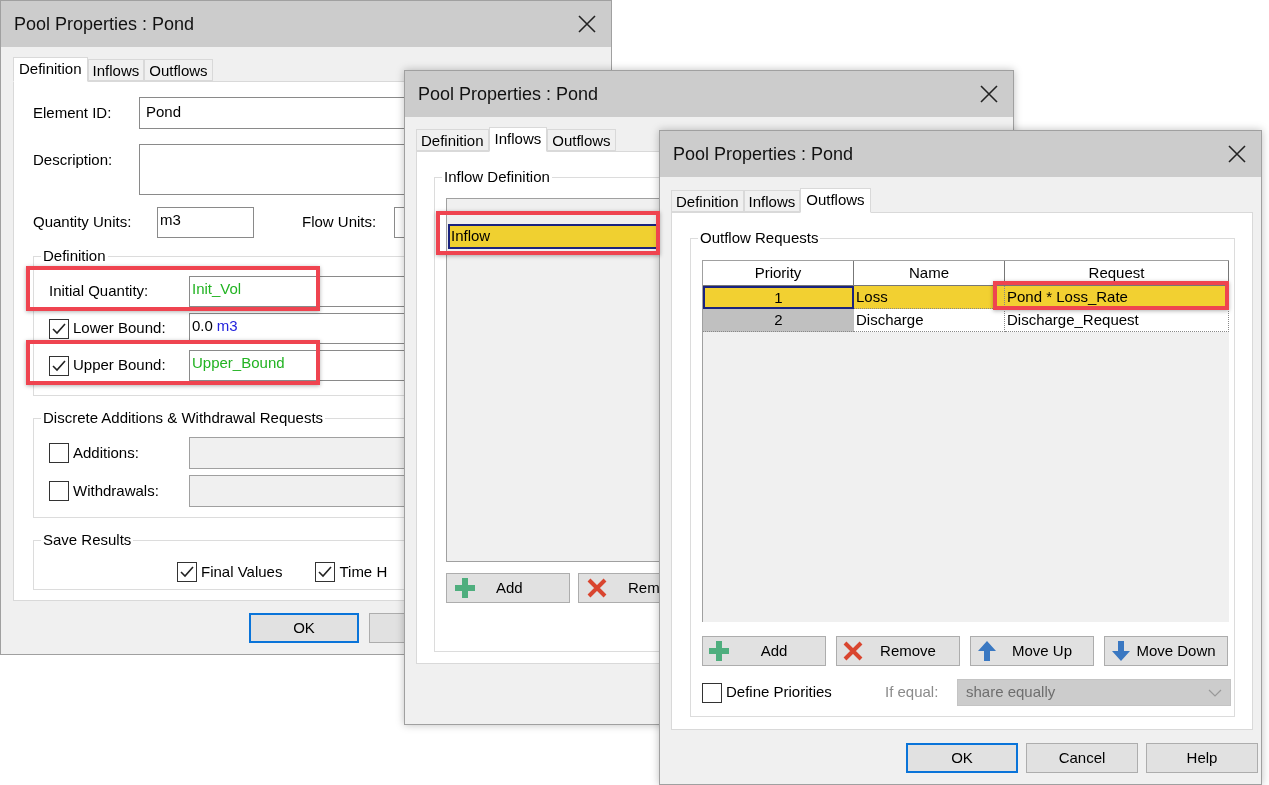 The width and height of the screenshot is (1269, 785). What do you see at coordinates (99, 291) in the screenshot?
I see `field-label: Initial Quantity:` at bounding box center [99, 291].